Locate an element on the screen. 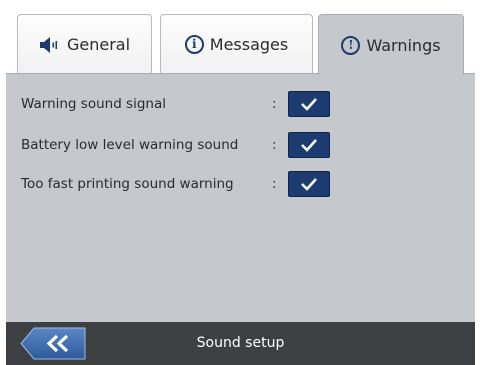 Image resolution: width=481 pixels, height=365 pixels. warning-sound-signal-checkbox is located at coordinates (309, 104).